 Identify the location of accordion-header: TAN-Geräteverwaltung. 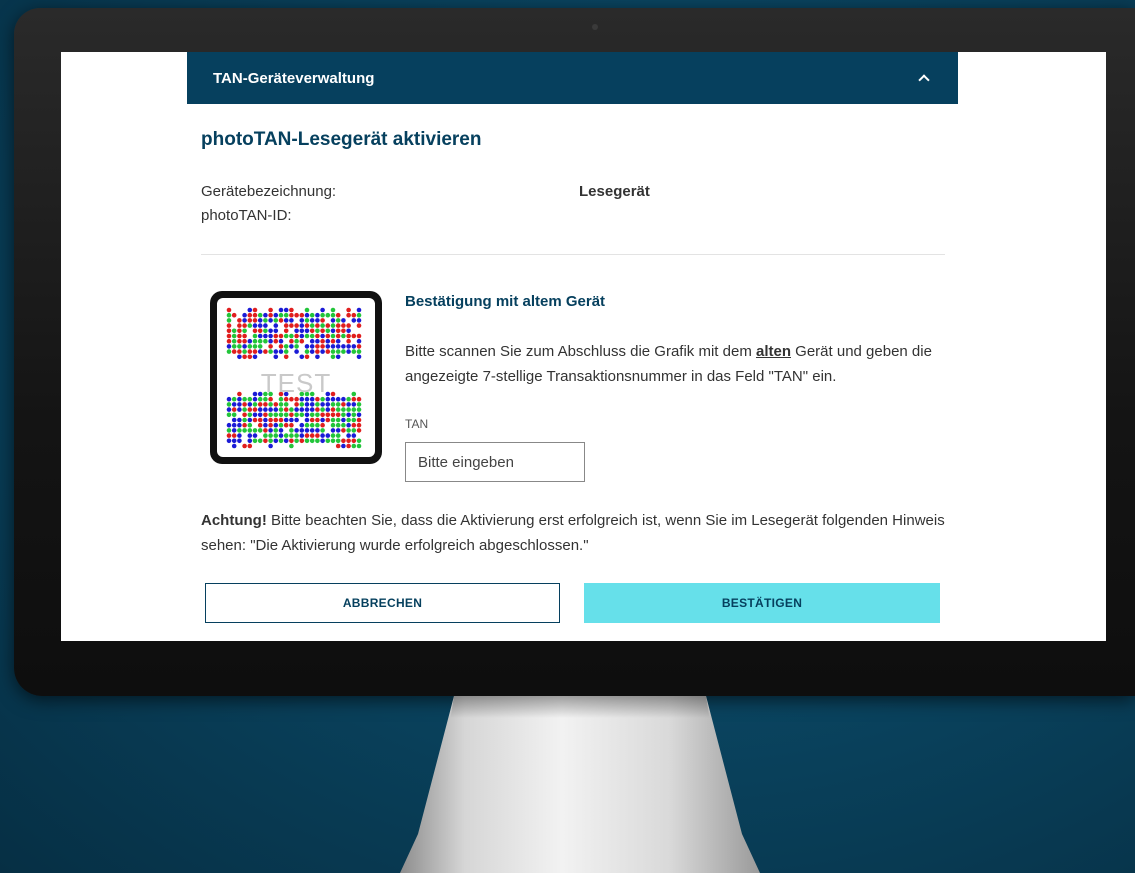
(572, 78).